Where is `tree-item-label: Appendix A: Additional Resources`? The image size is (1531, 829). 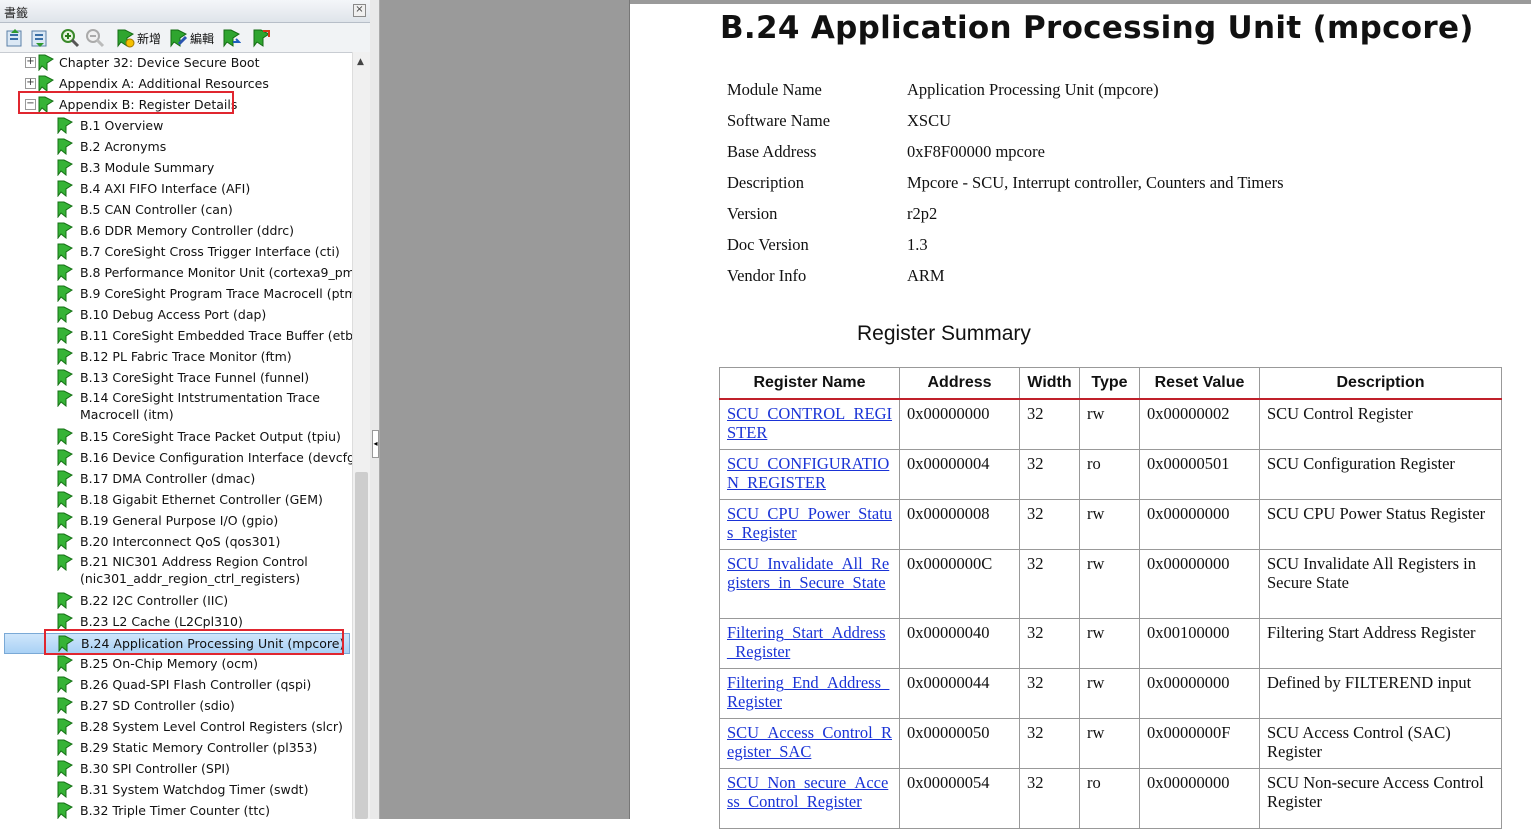
tree-item-label: Appendix A: Additional Resources is located at coordinates (164, 83).